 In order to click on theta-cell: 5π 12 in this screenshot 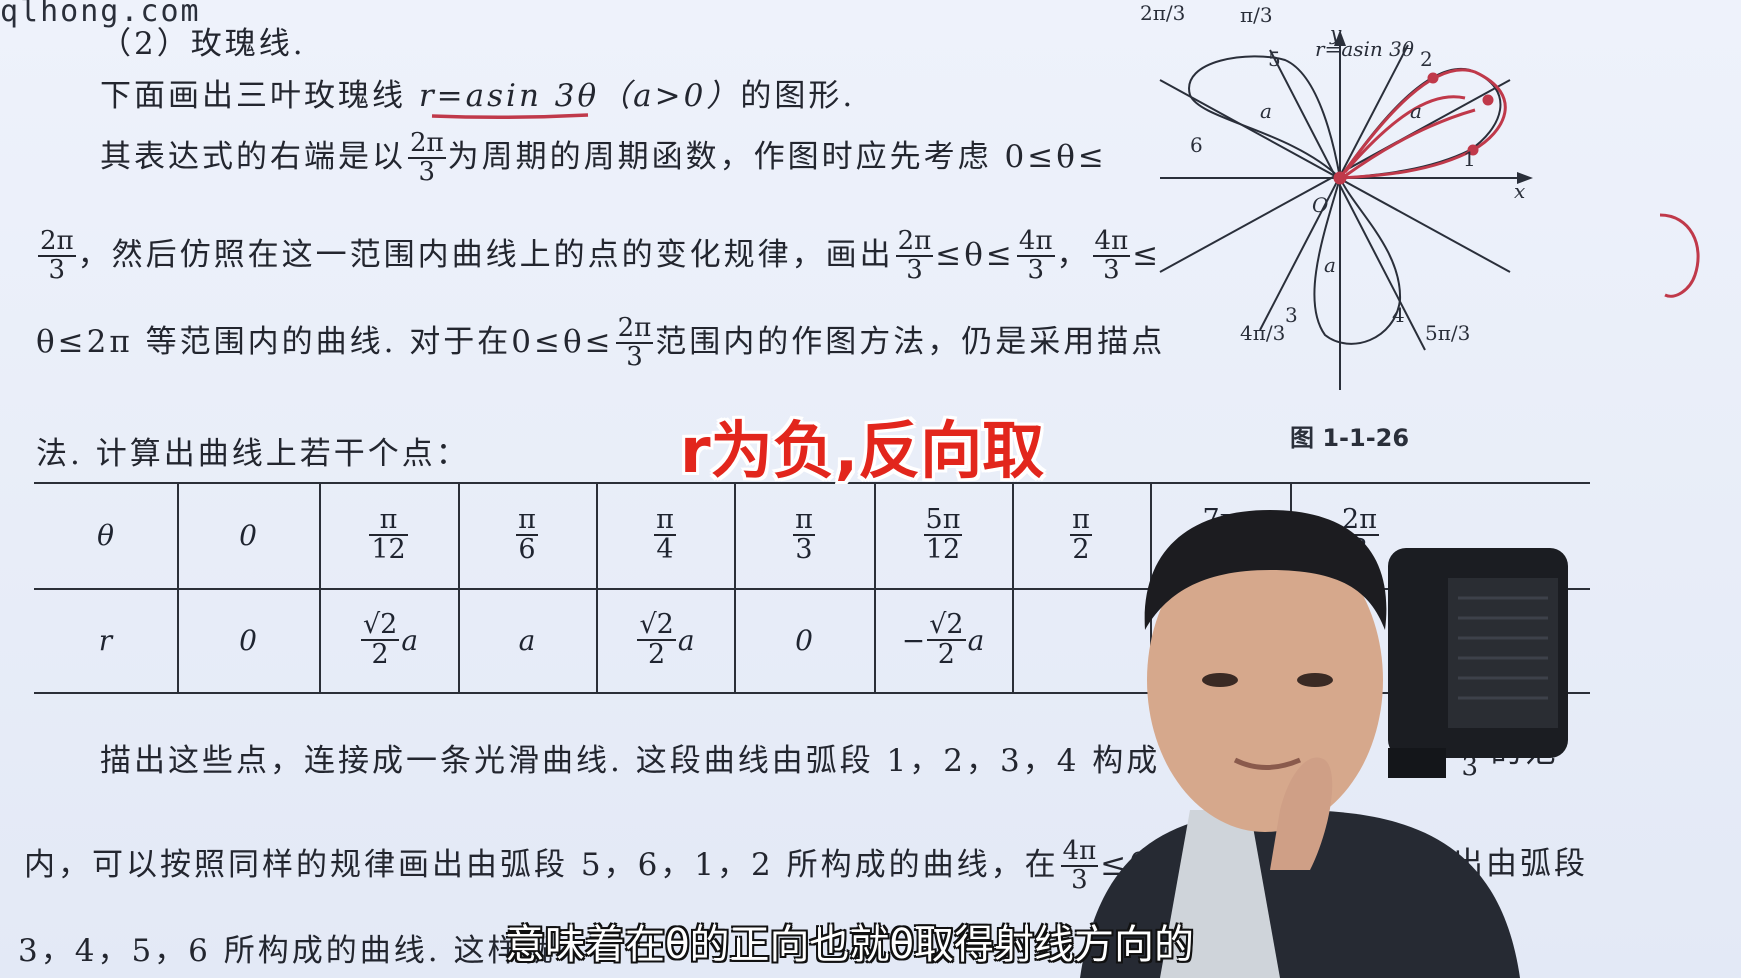, I will do `click(943, 534)`.